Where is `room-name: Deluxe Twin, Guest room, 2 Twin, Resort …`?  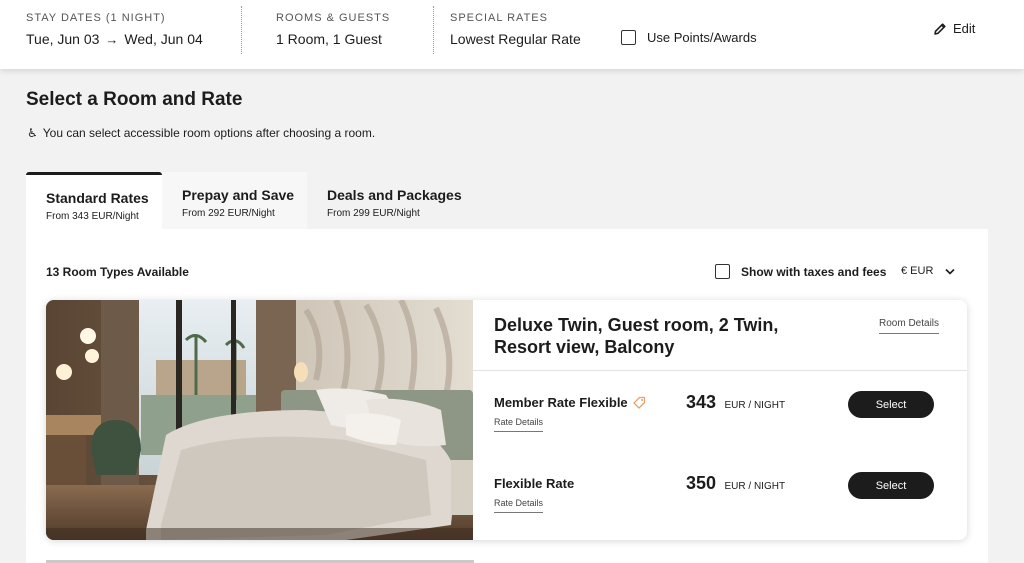 room-name: Deluxe Twin, Guest room, 2 Twin, Resort … is located at coordinates (636, 336).